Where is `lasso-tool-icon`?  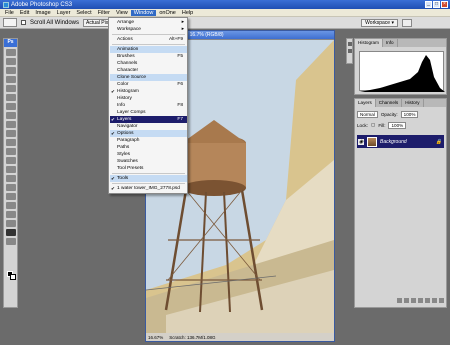 lasso-tool-icon is located at coordinates (10, 70).